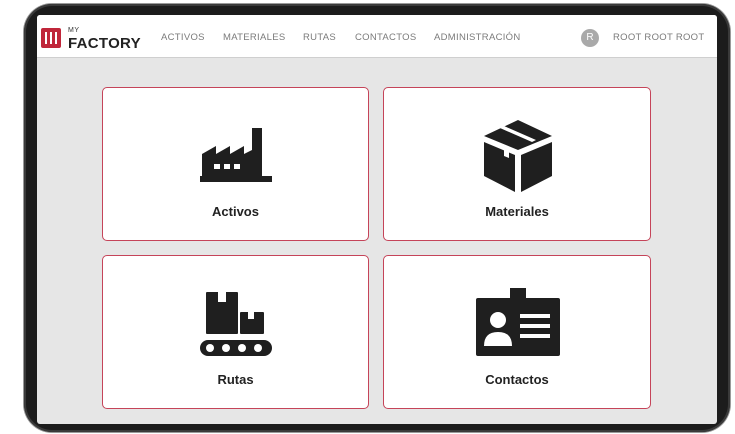 This screenshot has height=434, width=735. Describe the element at coordinates (104, 43) in the screenshot. I see `brand-name: FACTORY` at that location.